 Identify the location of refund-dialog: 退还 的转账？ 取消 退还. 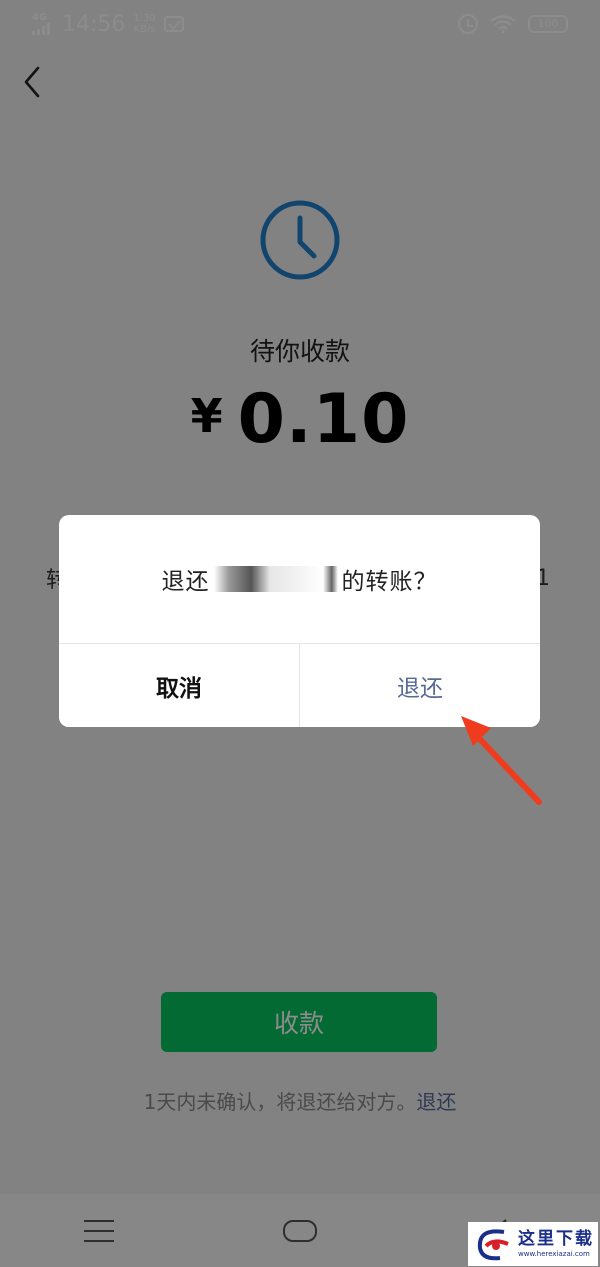
(299, 621).